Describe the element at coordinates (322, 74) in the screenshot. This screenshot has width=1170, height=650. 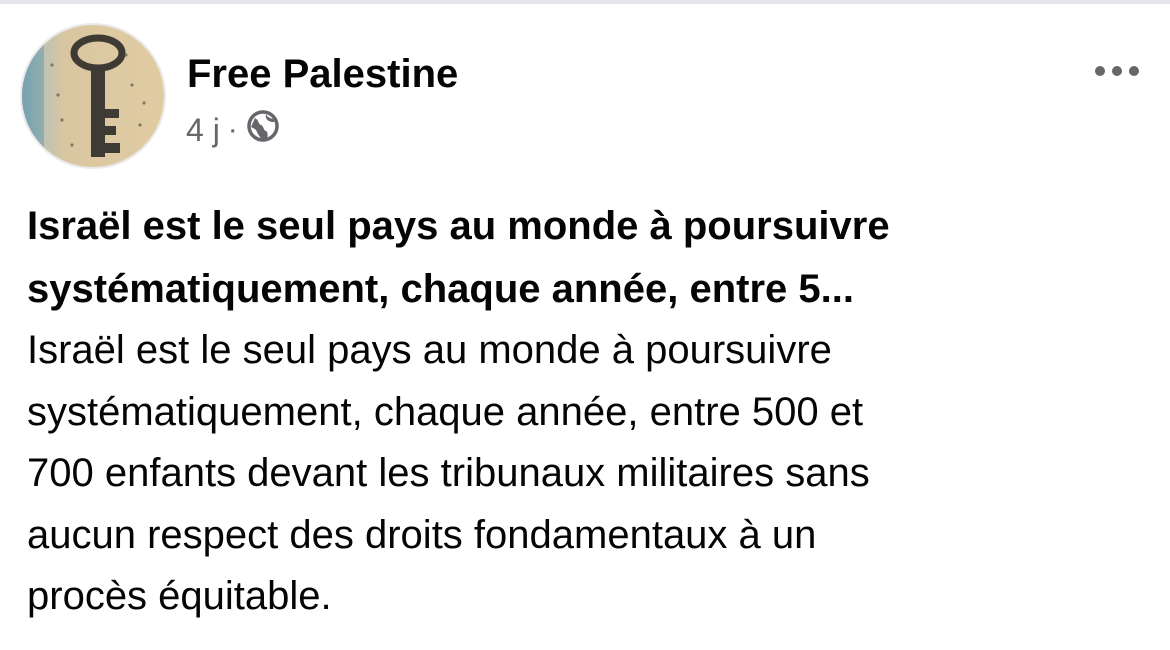
I see `page-name: Free Palestine` at that location.